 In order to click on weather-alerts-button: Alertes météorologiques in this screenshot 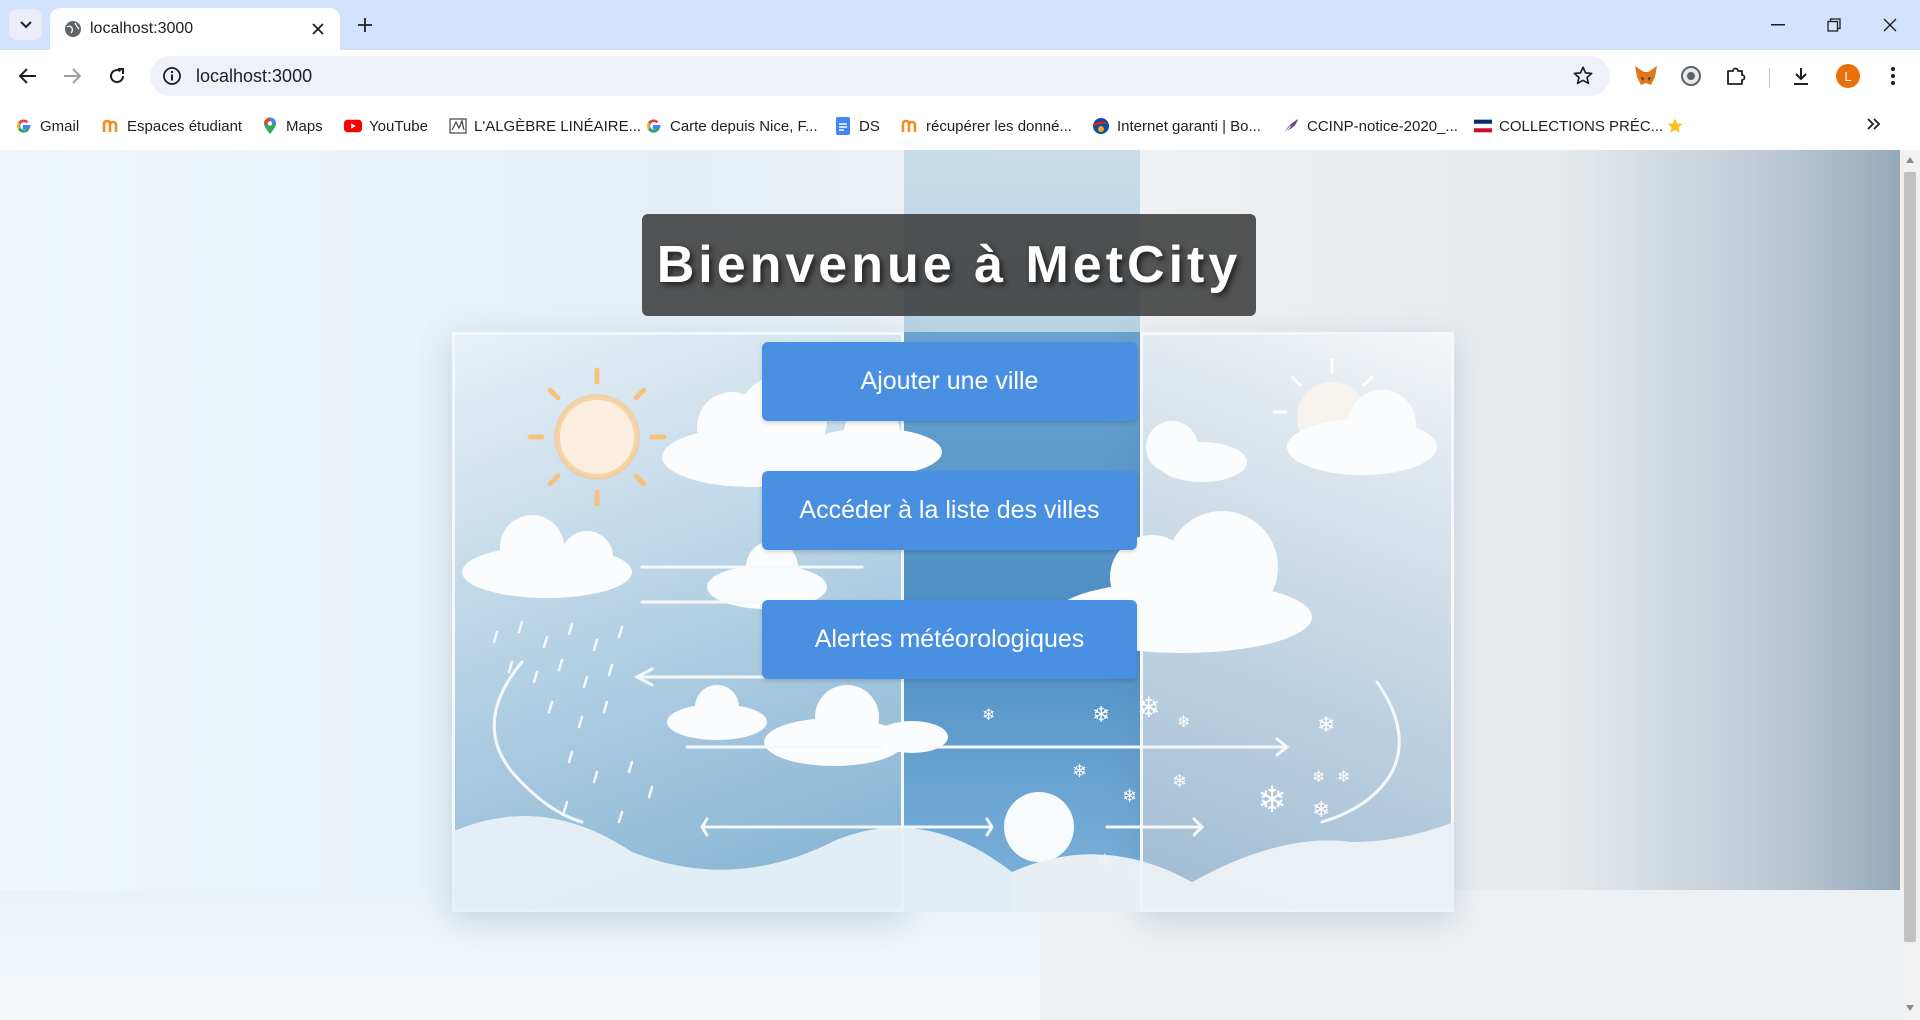, I will do `click(949, 639)`.